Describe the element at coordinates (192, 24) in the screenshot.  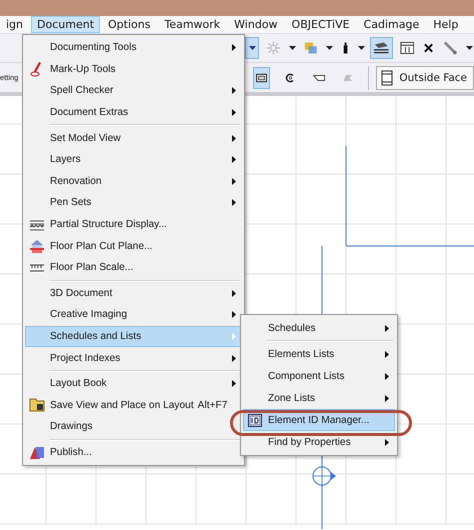
I see `menu-bar-item: Teamwork` at that location.